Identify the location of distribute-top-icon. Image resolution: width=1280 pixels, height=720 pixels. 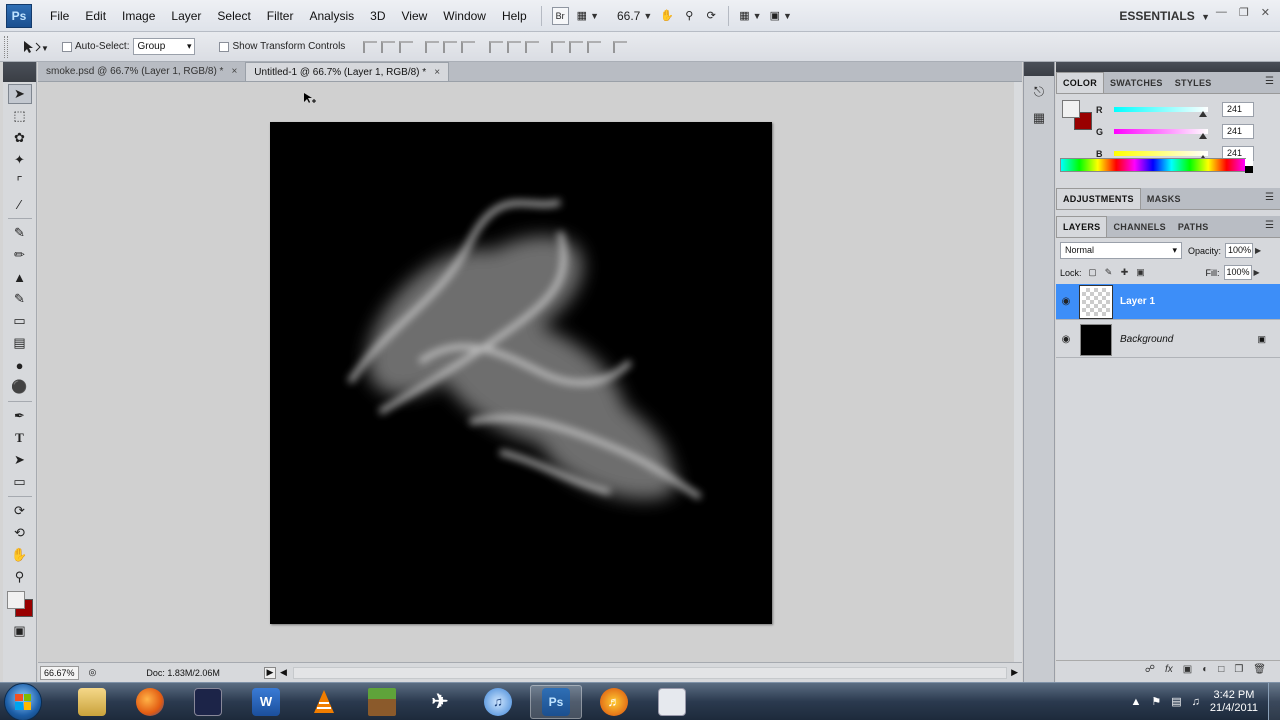
(496, 46).